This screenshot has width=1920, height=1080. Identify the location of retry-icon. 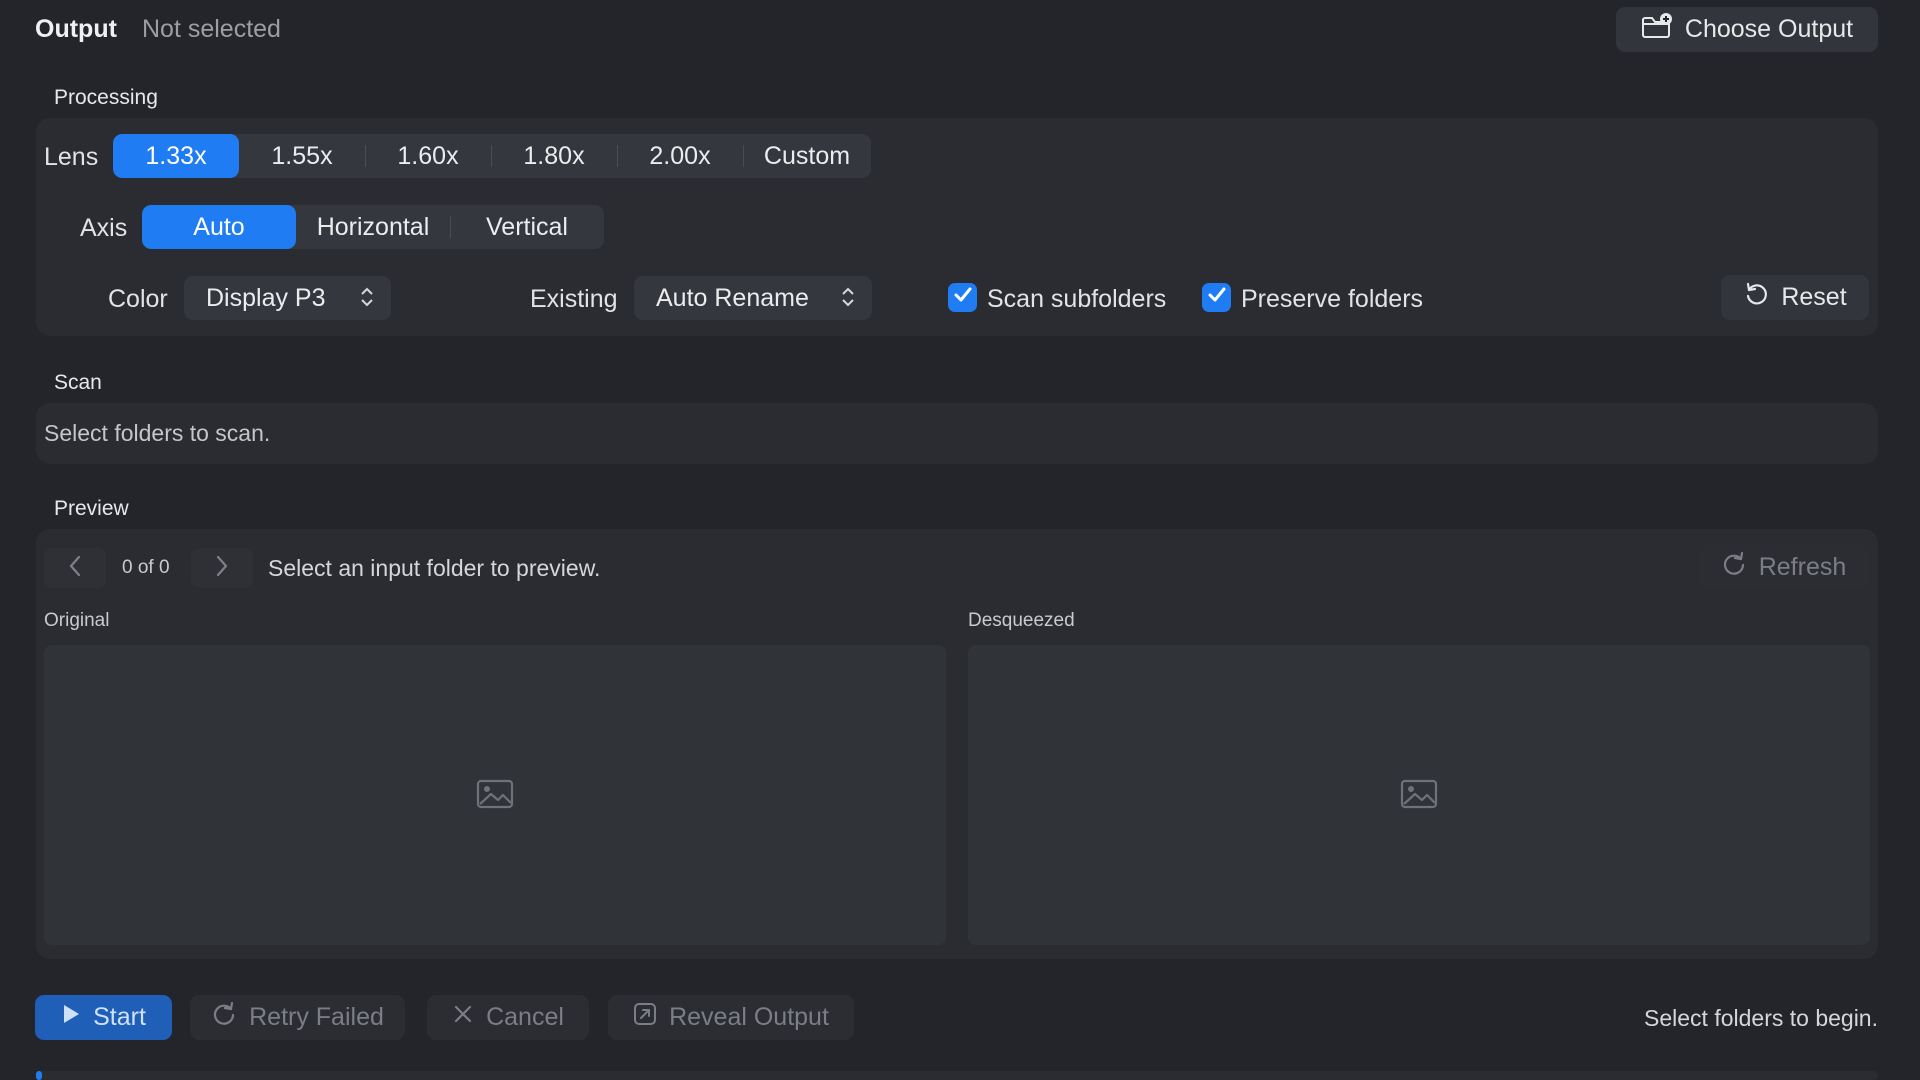
(224, 1017).